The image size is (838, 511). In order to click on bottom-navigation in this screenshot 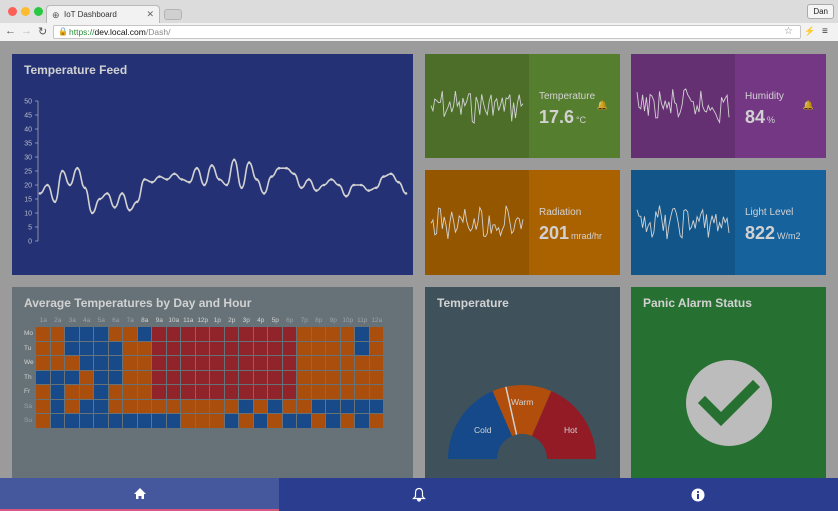, I will do `click(419, 494)`.